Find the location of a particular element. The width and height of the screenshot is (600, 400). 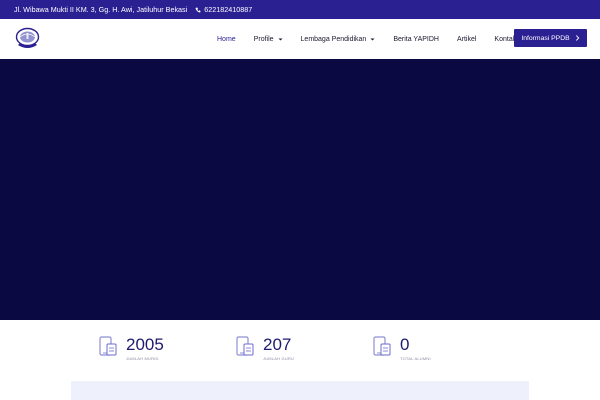

nav-item-home: Home is located at coordinates (226, 39).